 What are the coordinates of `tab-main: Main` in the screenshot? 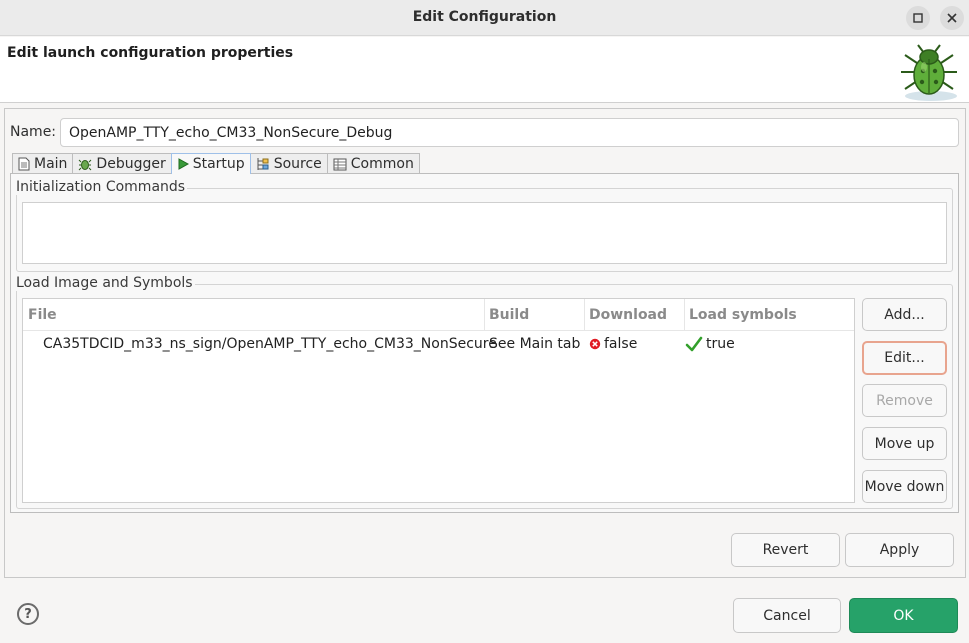 It's located at (43, 163).